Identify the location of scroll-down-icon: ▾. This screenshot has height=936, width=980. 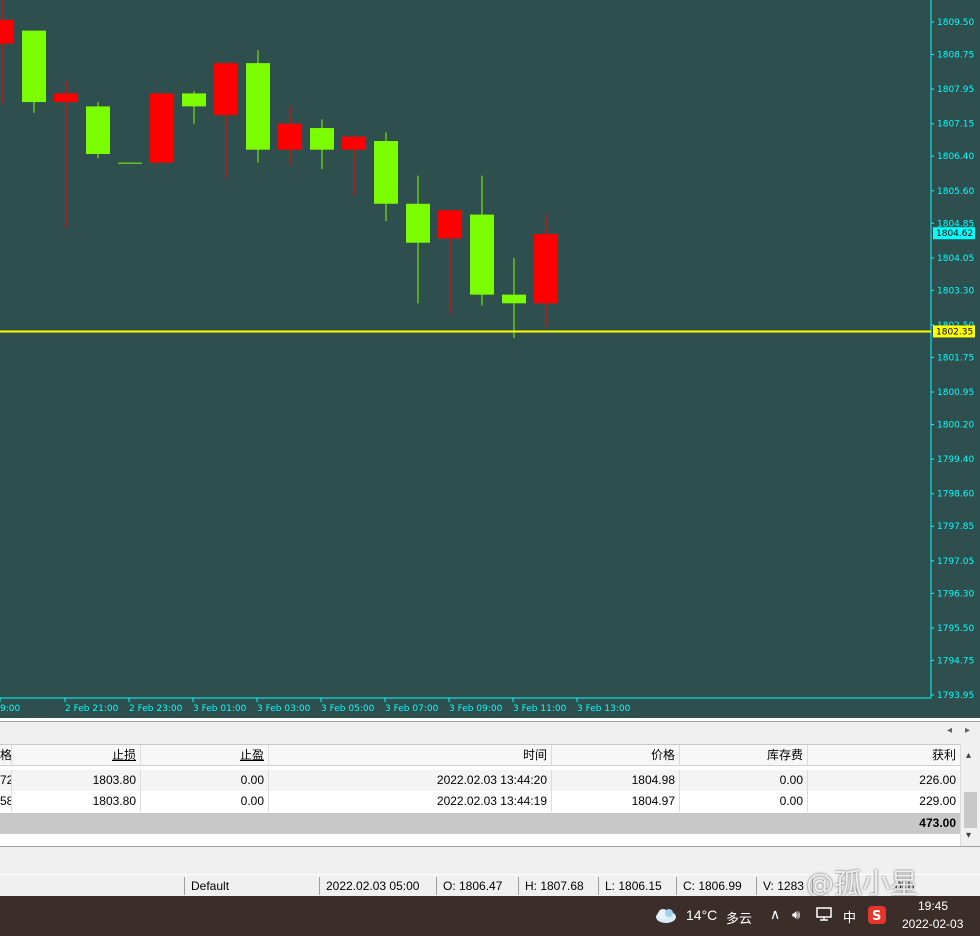
(968, 835).